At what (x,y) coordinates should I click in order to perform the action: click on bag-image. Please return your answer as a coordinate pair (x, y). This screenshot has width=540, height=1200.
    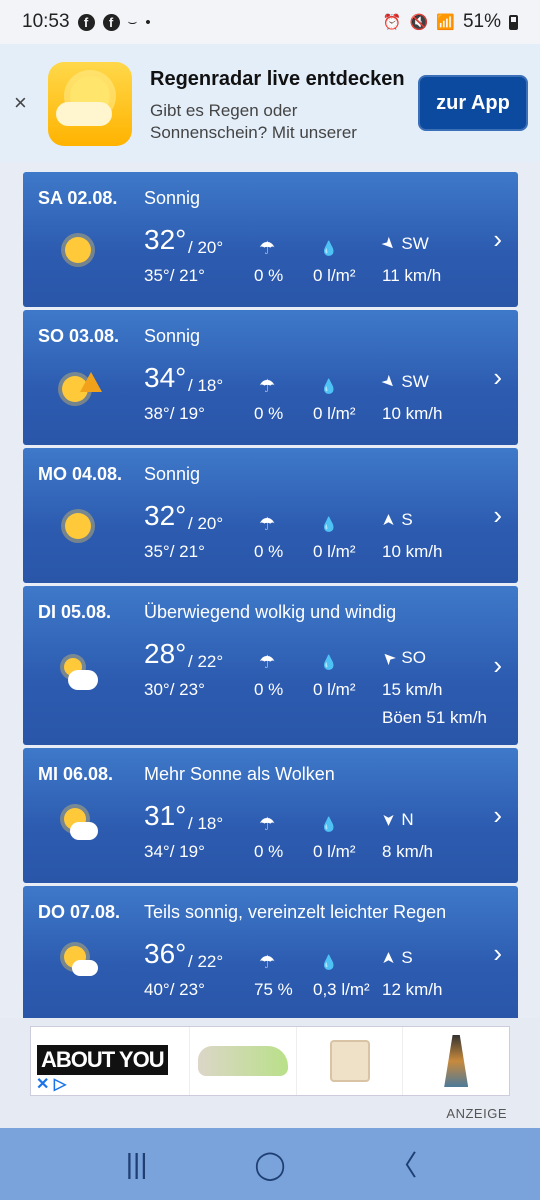
    Looking at the image, I should click on (349, 1061).